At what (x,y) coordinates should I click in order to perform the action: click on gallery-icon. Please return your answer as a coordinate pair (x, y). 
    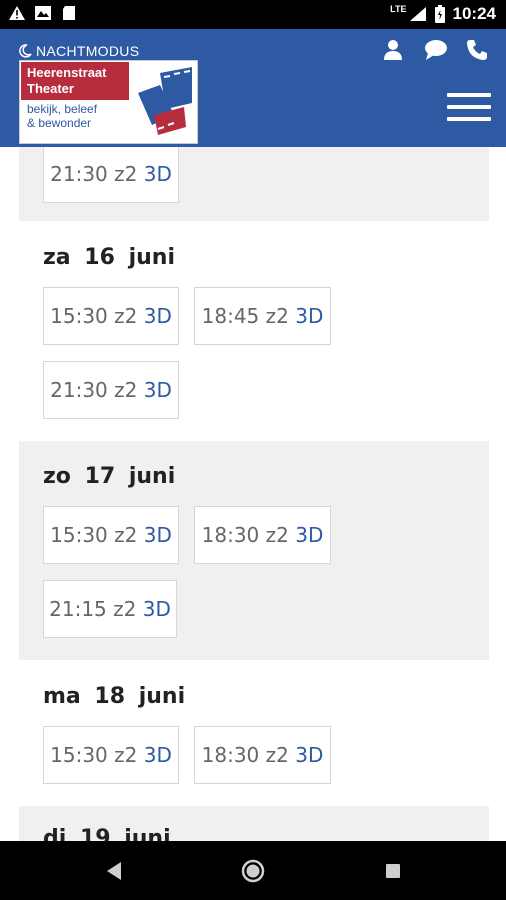
    Looking at the image, I should click on (43, 13).